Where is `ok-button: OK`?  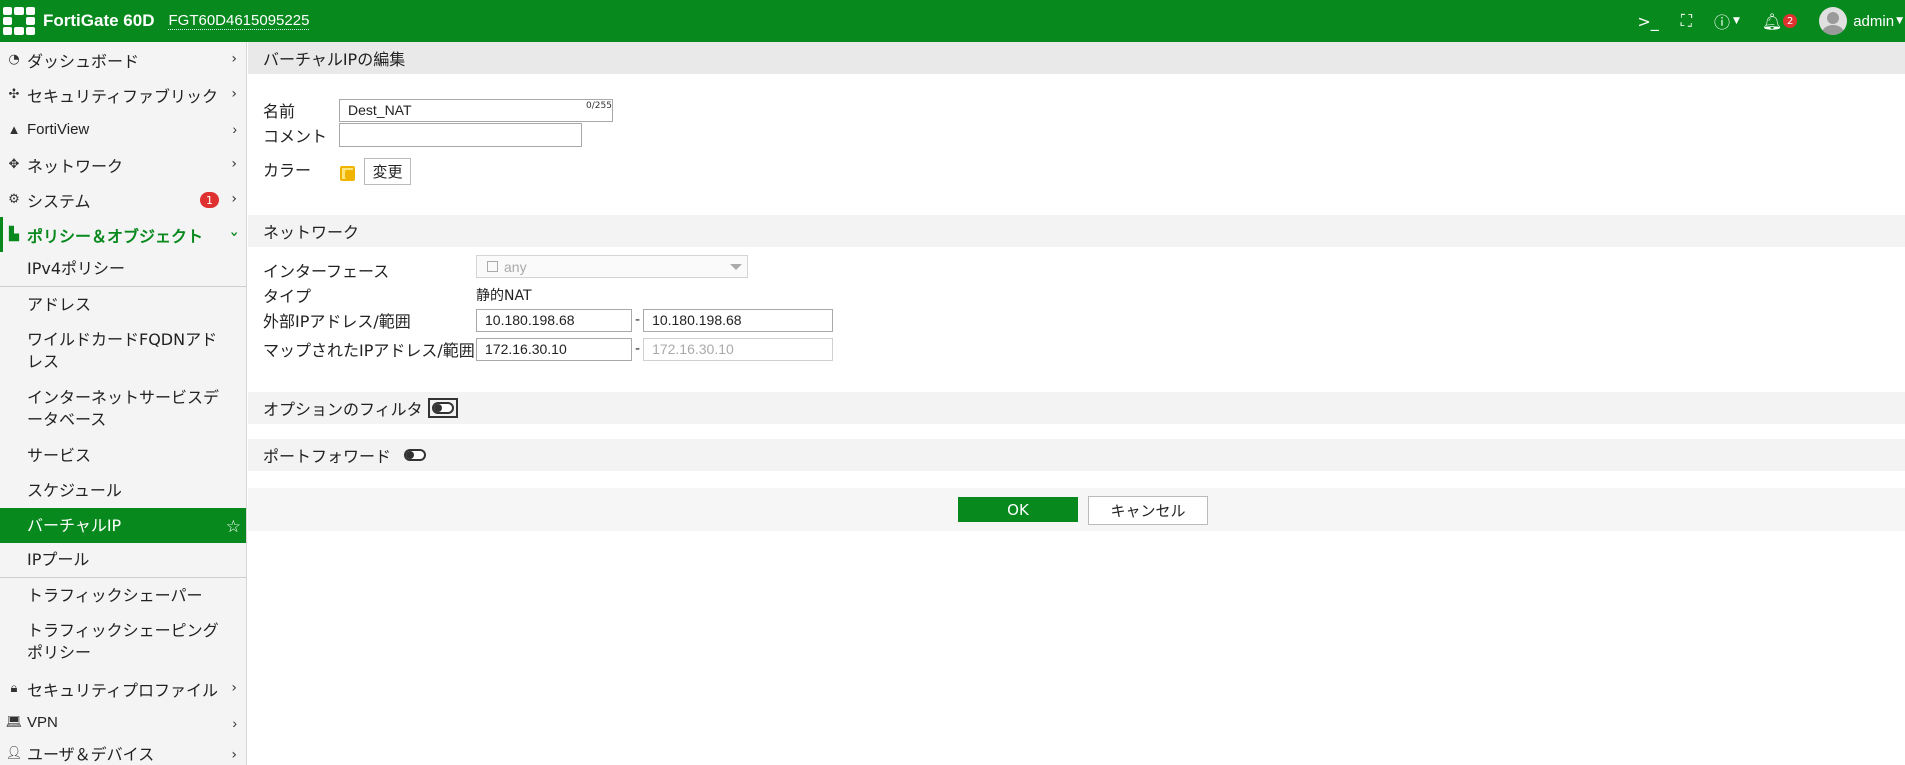
ok-button: OK is located at coordinates (1018, 509).